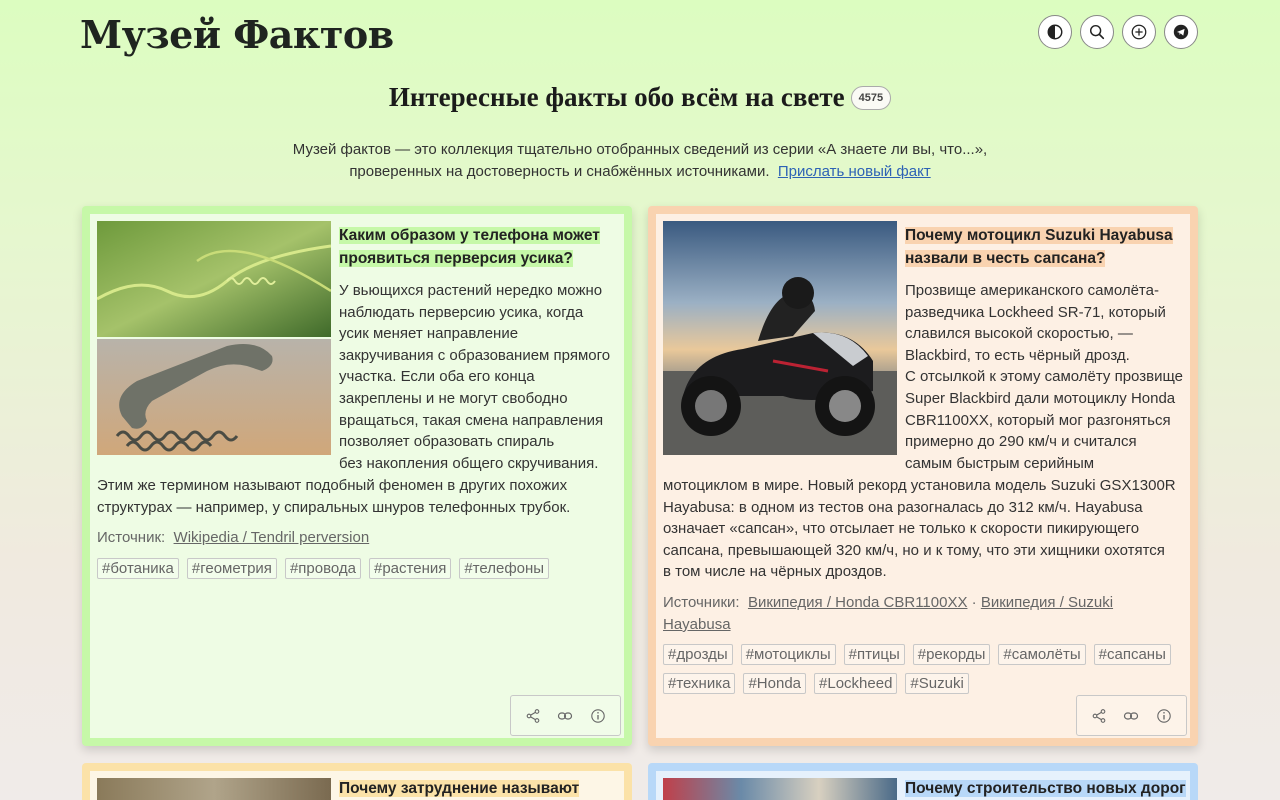 The width and height of the screenshot is (1280, 800). I want to click on tag: #самолёты, so click(1042, 654).